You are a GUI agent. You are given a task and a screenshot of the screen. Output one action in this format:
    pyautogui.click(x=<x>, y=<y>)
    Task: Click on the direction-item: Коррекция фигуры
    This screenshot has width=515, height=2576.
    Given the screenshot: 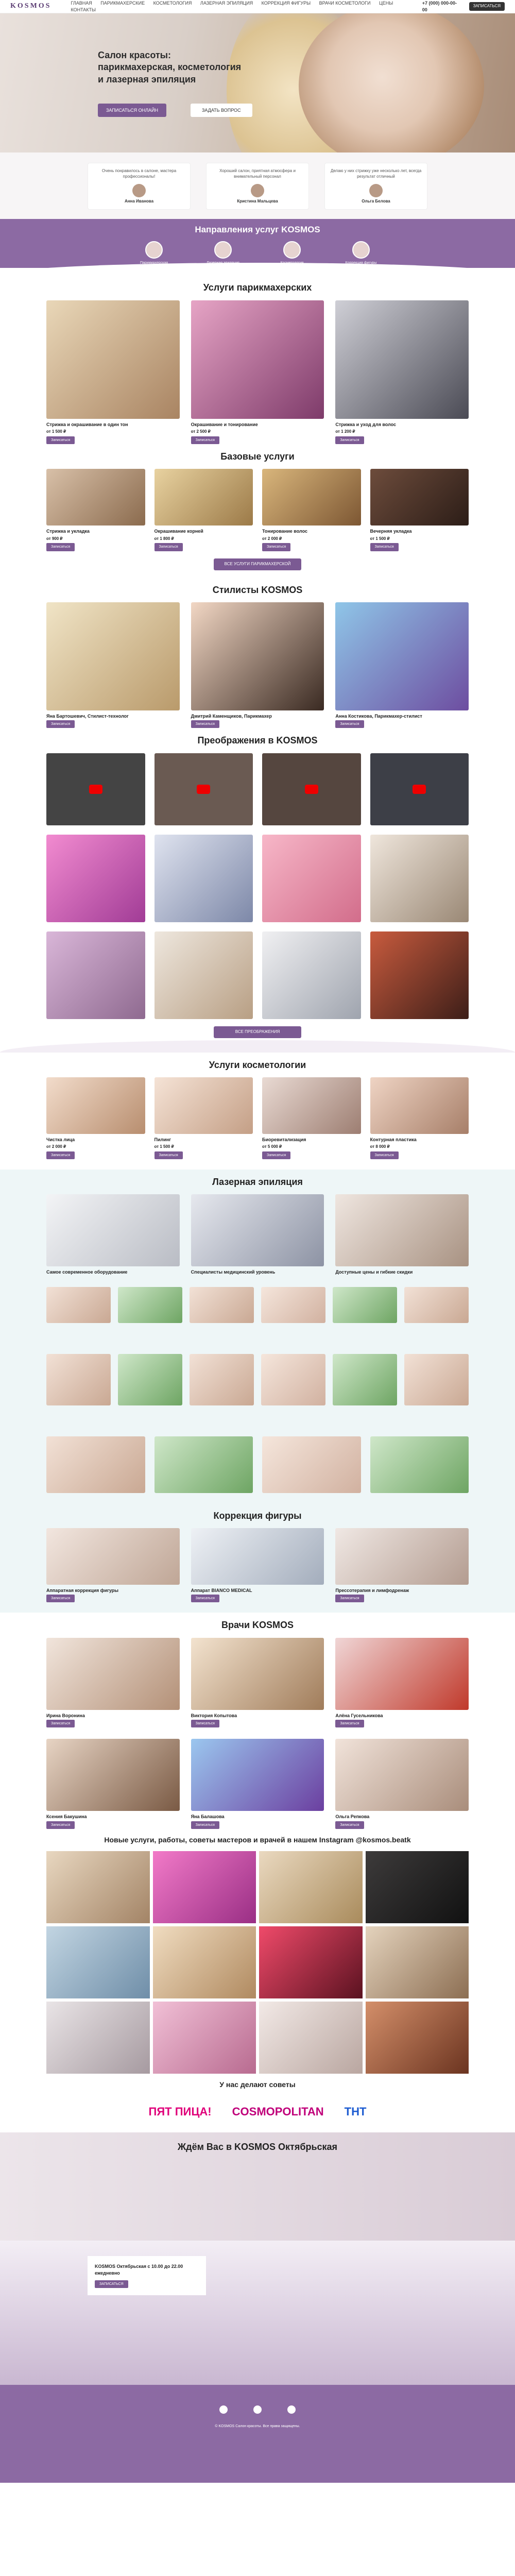 What is the action you would take?
    pyautogui.click(x=361, y=253)
    